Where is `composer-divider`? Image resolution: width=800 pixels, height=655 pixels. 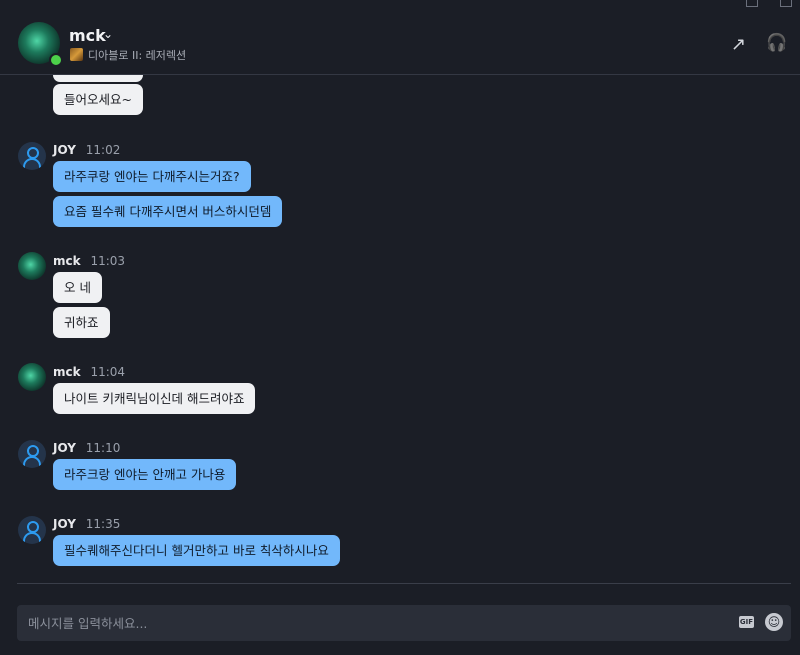 composer-divider is located at coordinates (404, 583).